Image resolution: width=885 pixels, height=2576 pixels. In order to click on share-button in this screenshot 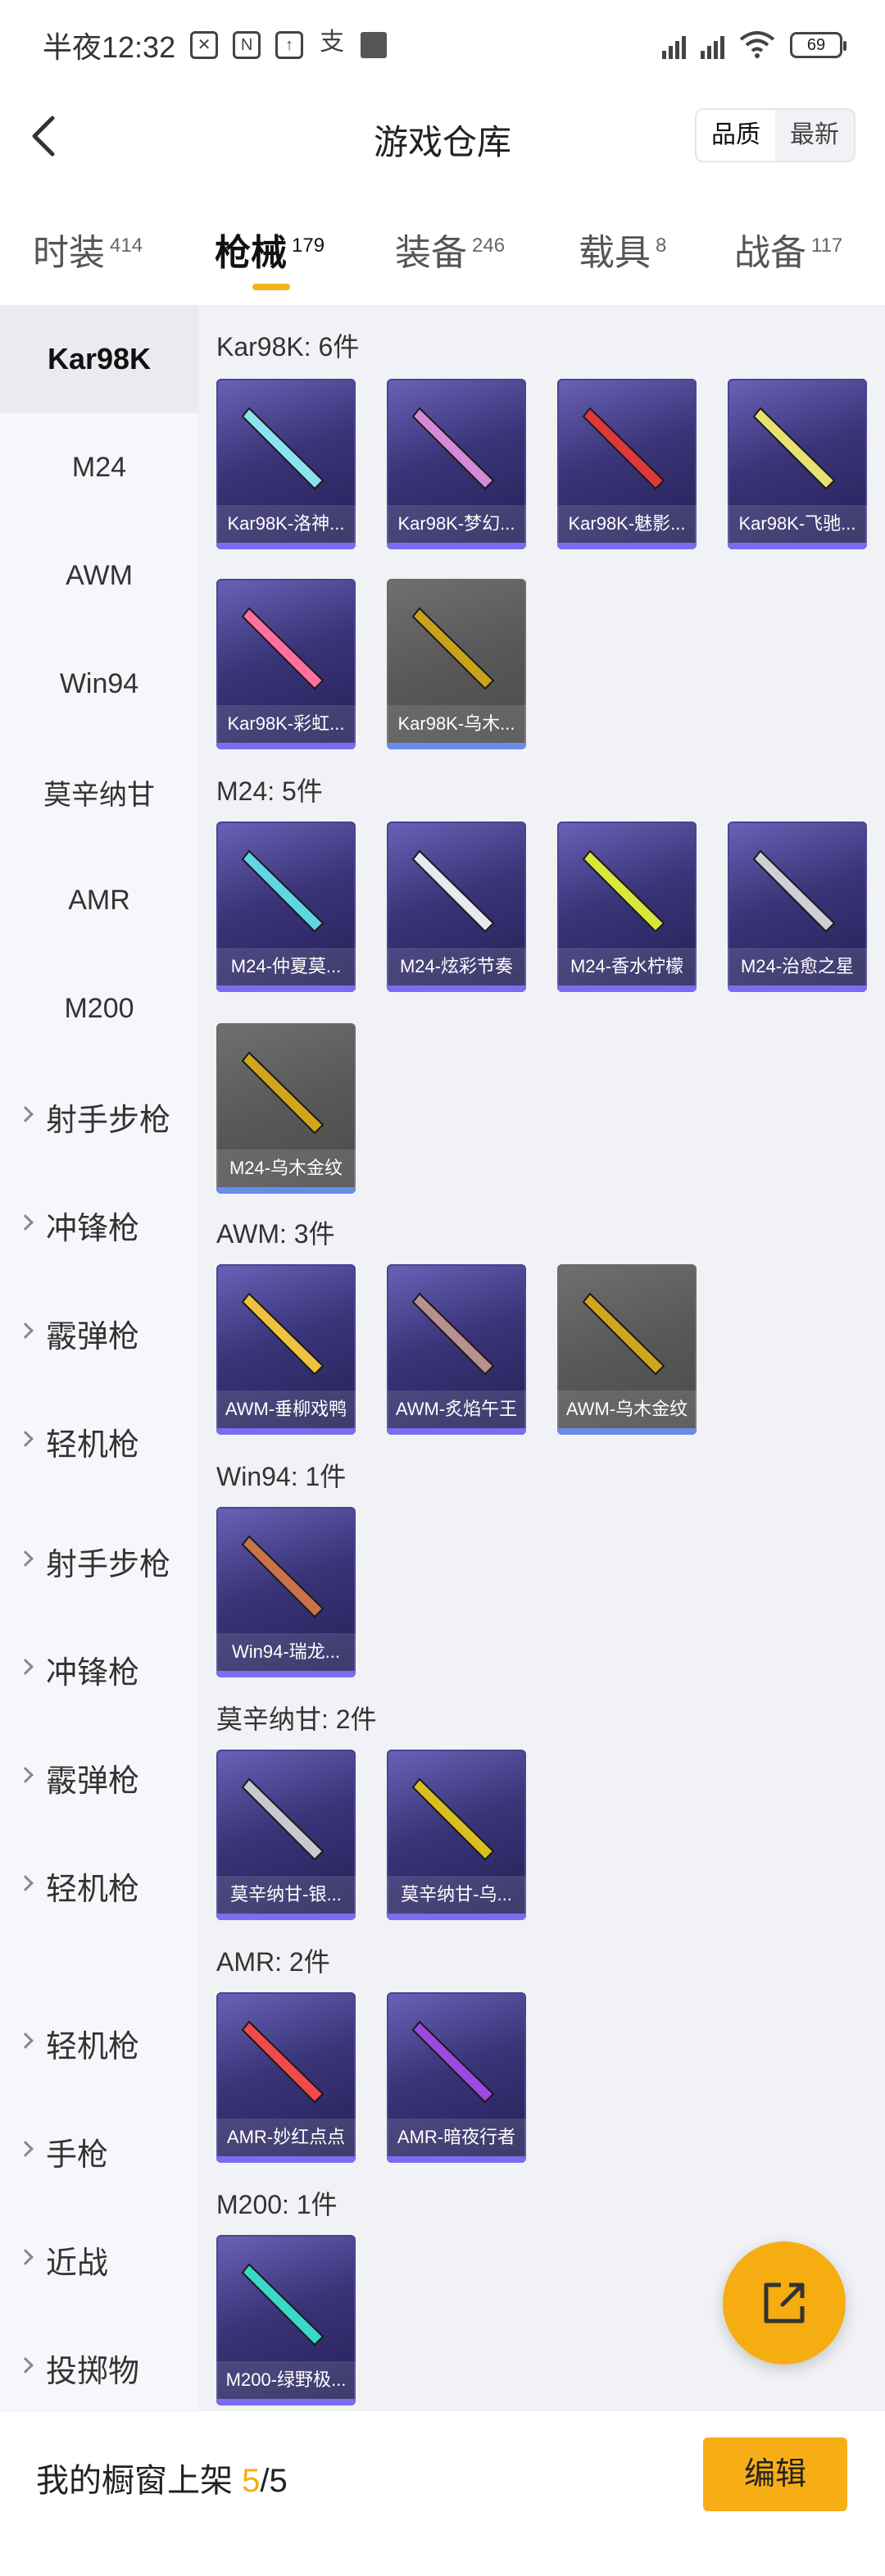, I will do `click(784, 2302)`.